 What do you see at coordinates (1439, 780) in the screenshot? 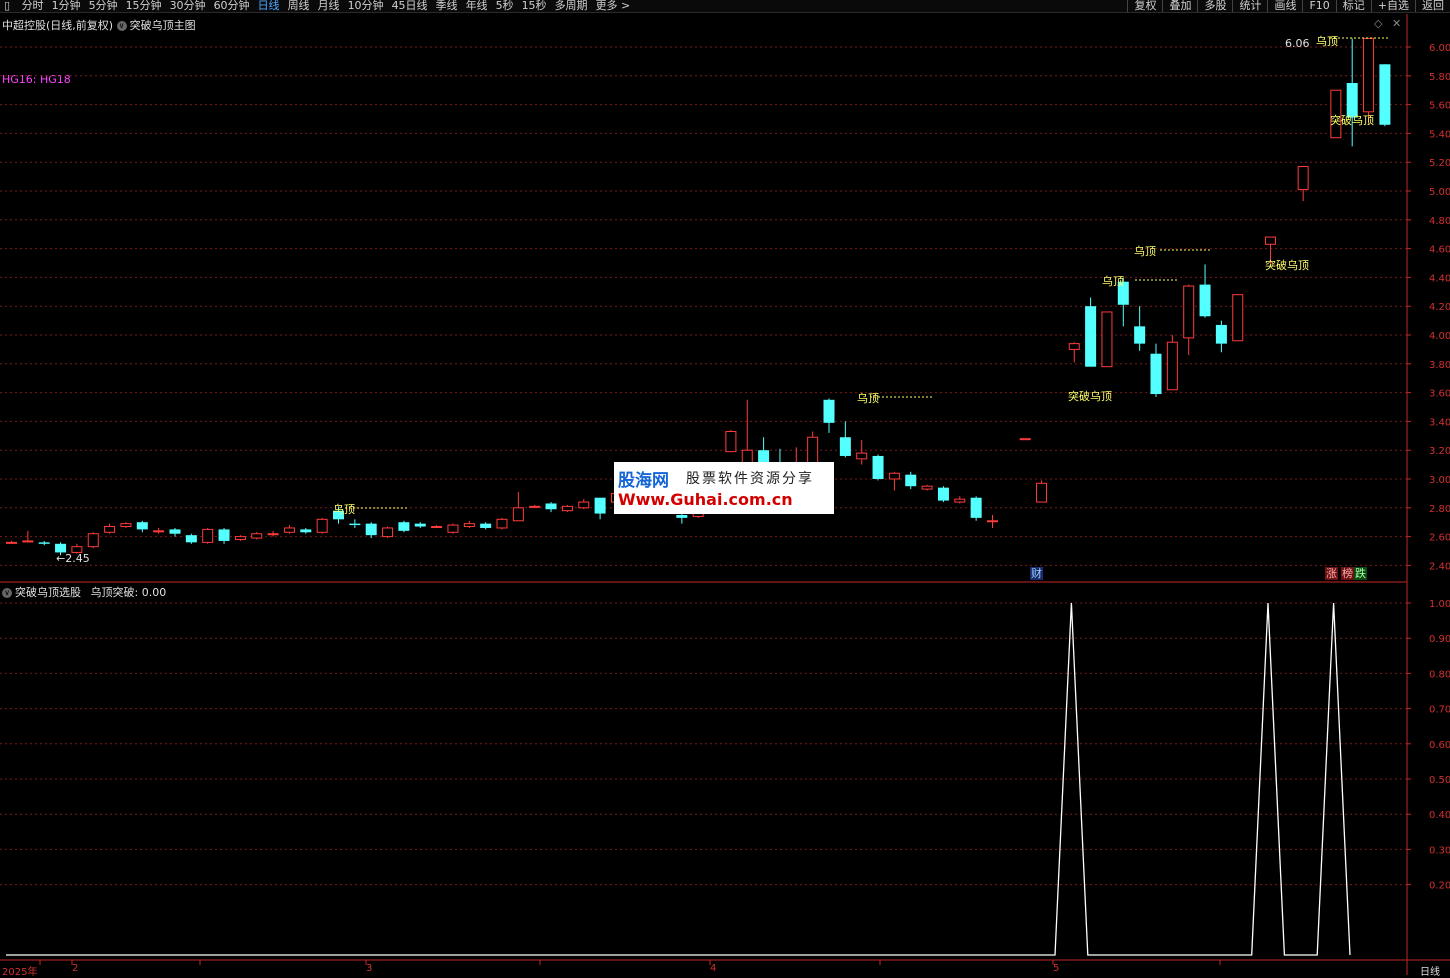
I see `indicator-tick-label: 0.50` at bounding box center [1439, 780].